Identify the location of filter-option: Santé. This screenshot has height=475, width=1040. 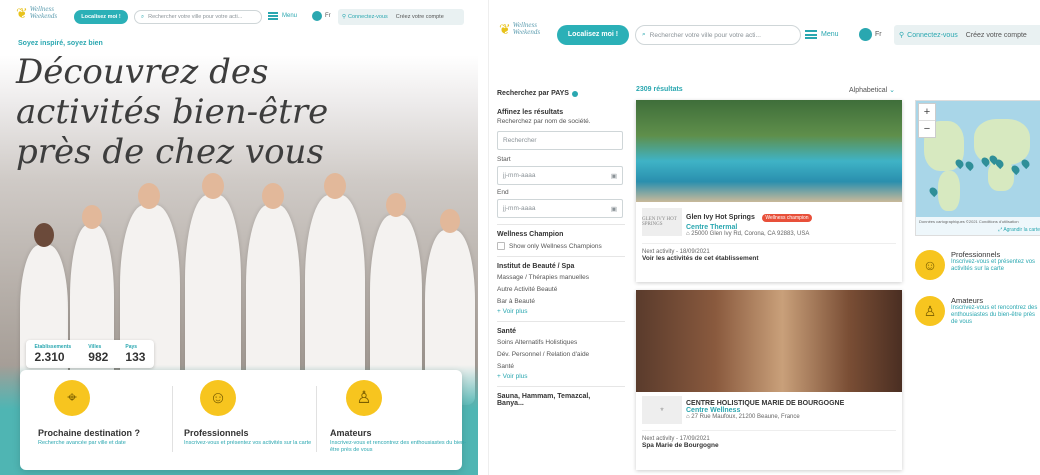
(561, 367).